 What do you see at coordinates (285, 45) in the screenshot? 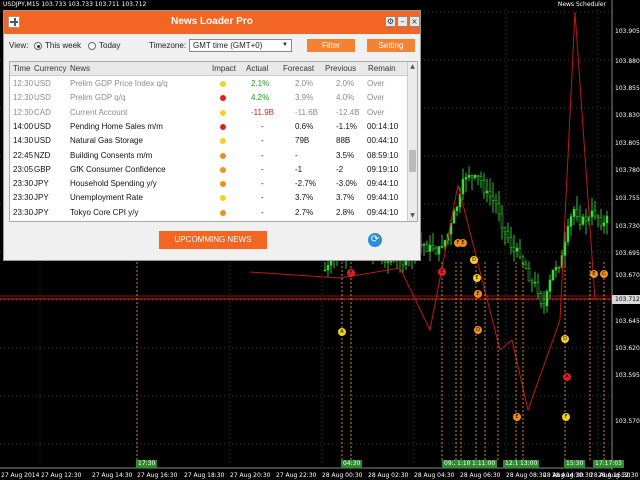
I see `chevron-down-icon: ▼` at bounding box center [285, 45].